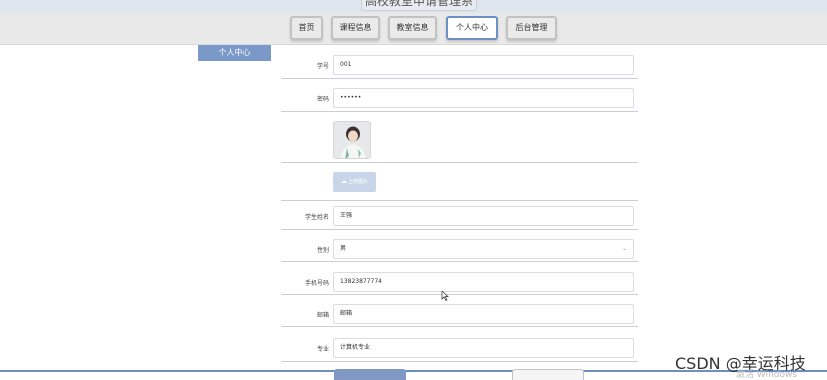 This screenshot has width=827, height=380. What do you see at coordinates (322, 315) in the screenshot?
I see `email-label: 邮箱` at bounding box center [322, 315].